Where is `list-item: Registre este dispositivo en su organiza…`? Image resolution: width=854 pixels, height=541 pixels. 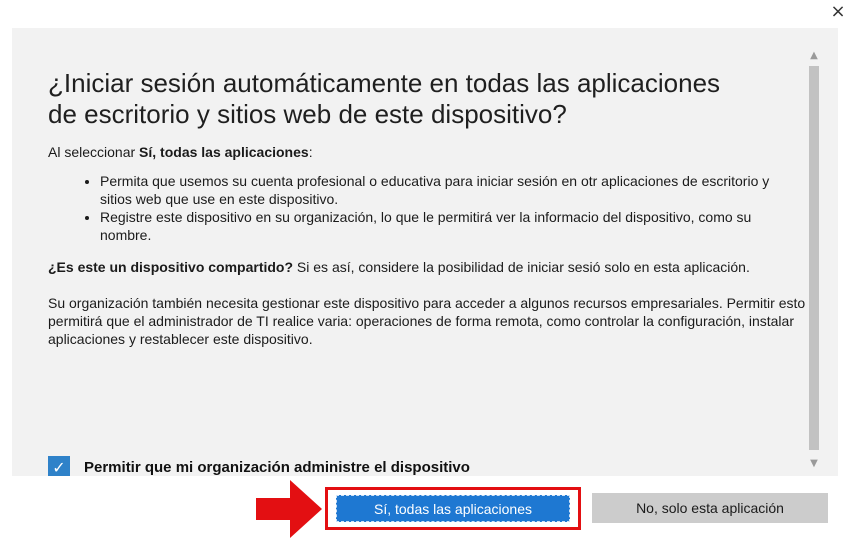
list-item: Registre este dispositivo en su organiza… is located at coordinates (450, 226).